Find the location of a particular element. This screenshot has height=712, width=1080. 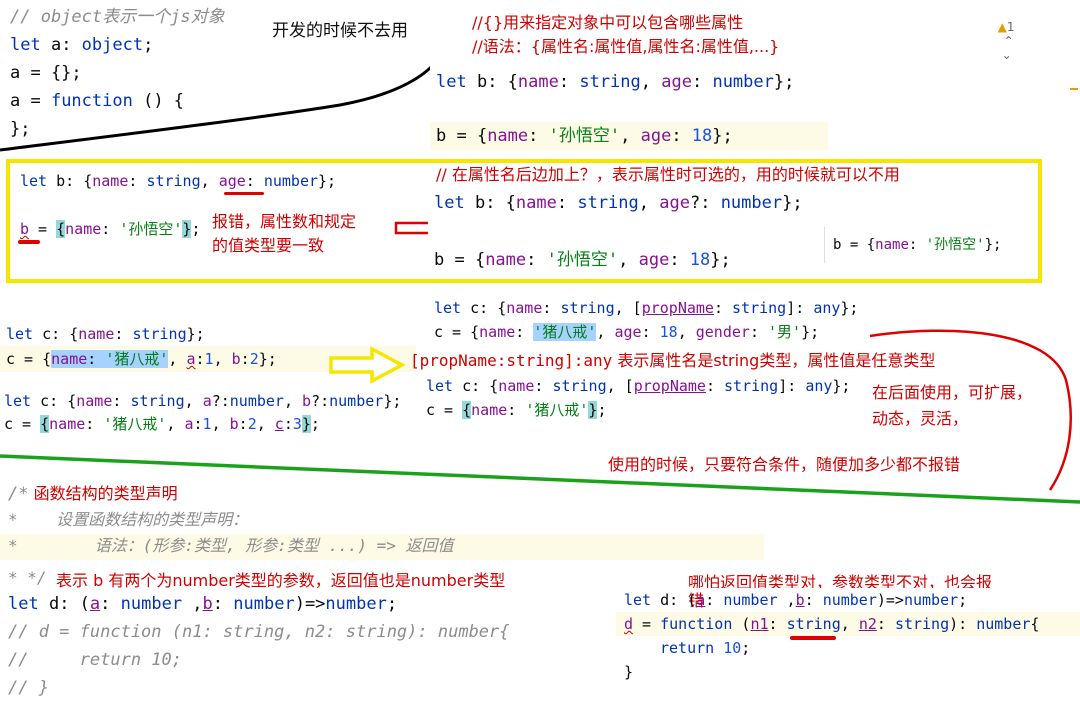

code-text: ( is located at coordinates (741, 624).